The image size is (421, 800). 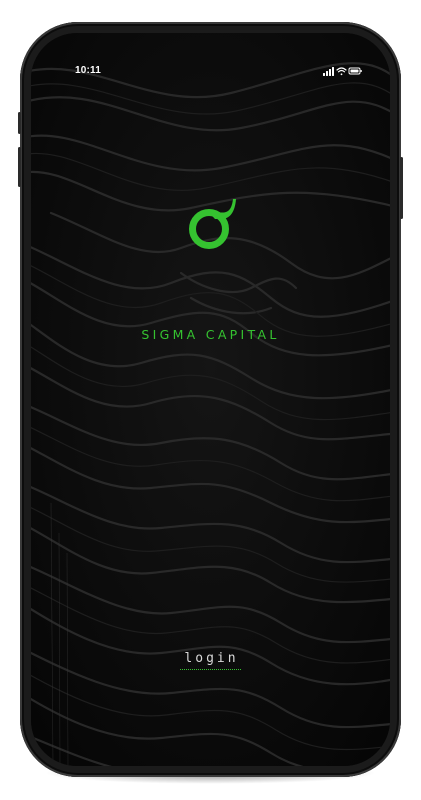 I want to click on sigma-logo-icon, so click(x=212, y=224).